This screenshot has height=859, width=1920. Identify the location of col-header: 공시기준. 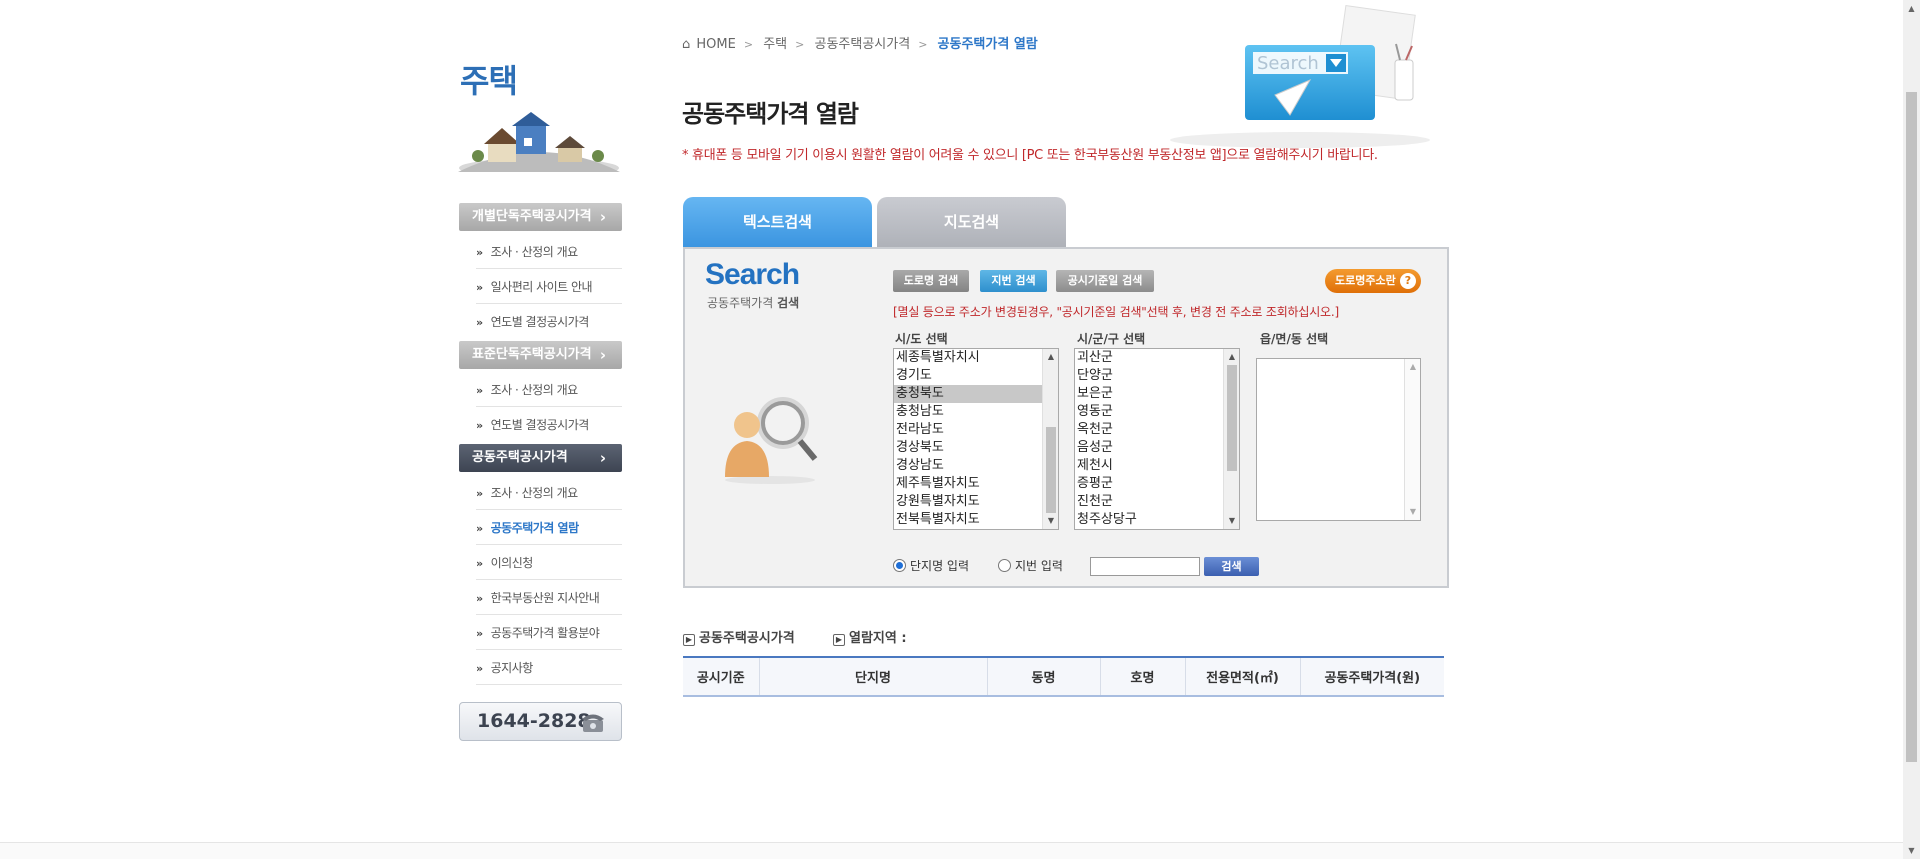
(721, 676).